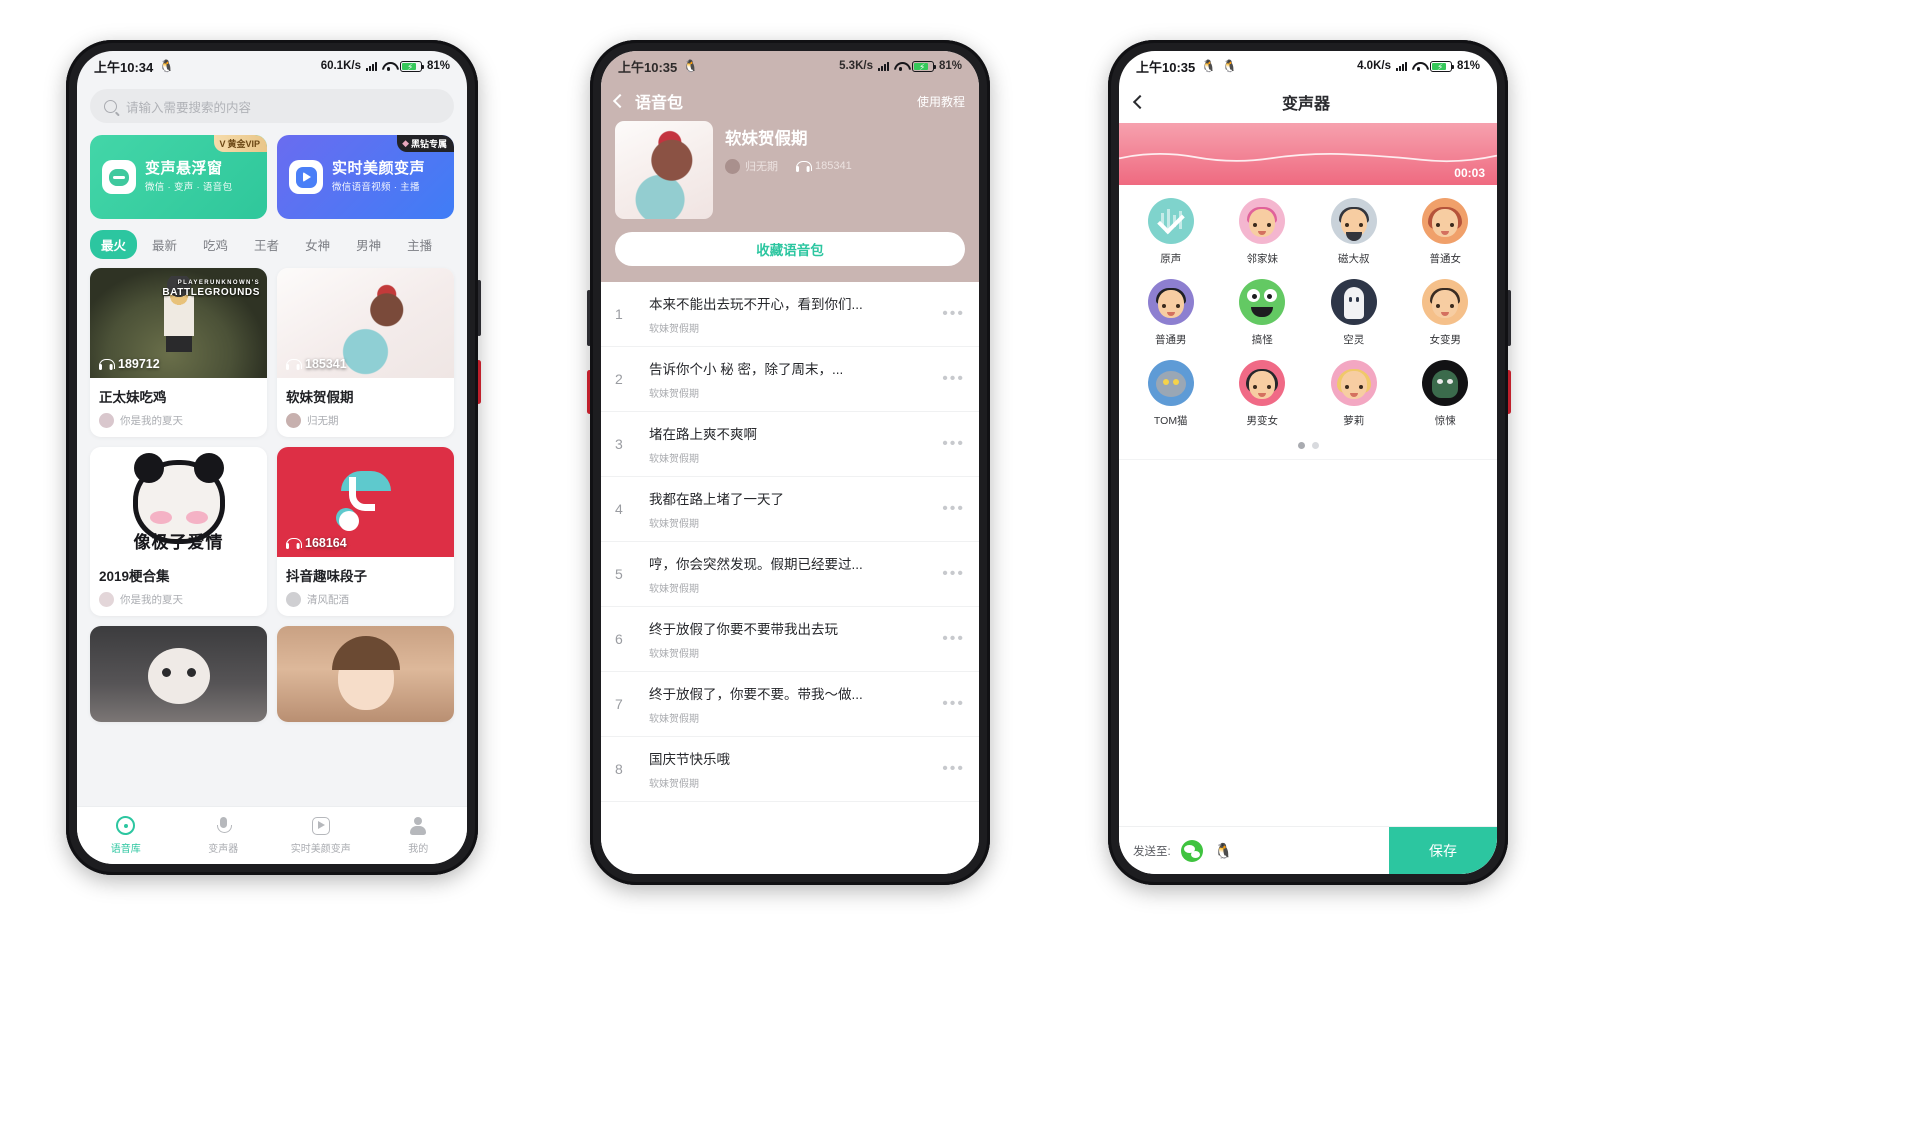 The height and width of the screenshot is (1138, 1920). Describe the element at coordinates (321, 835) in the screenshot. I see `tabbar-item-live-beauty: 实时美颜变声` at that location.